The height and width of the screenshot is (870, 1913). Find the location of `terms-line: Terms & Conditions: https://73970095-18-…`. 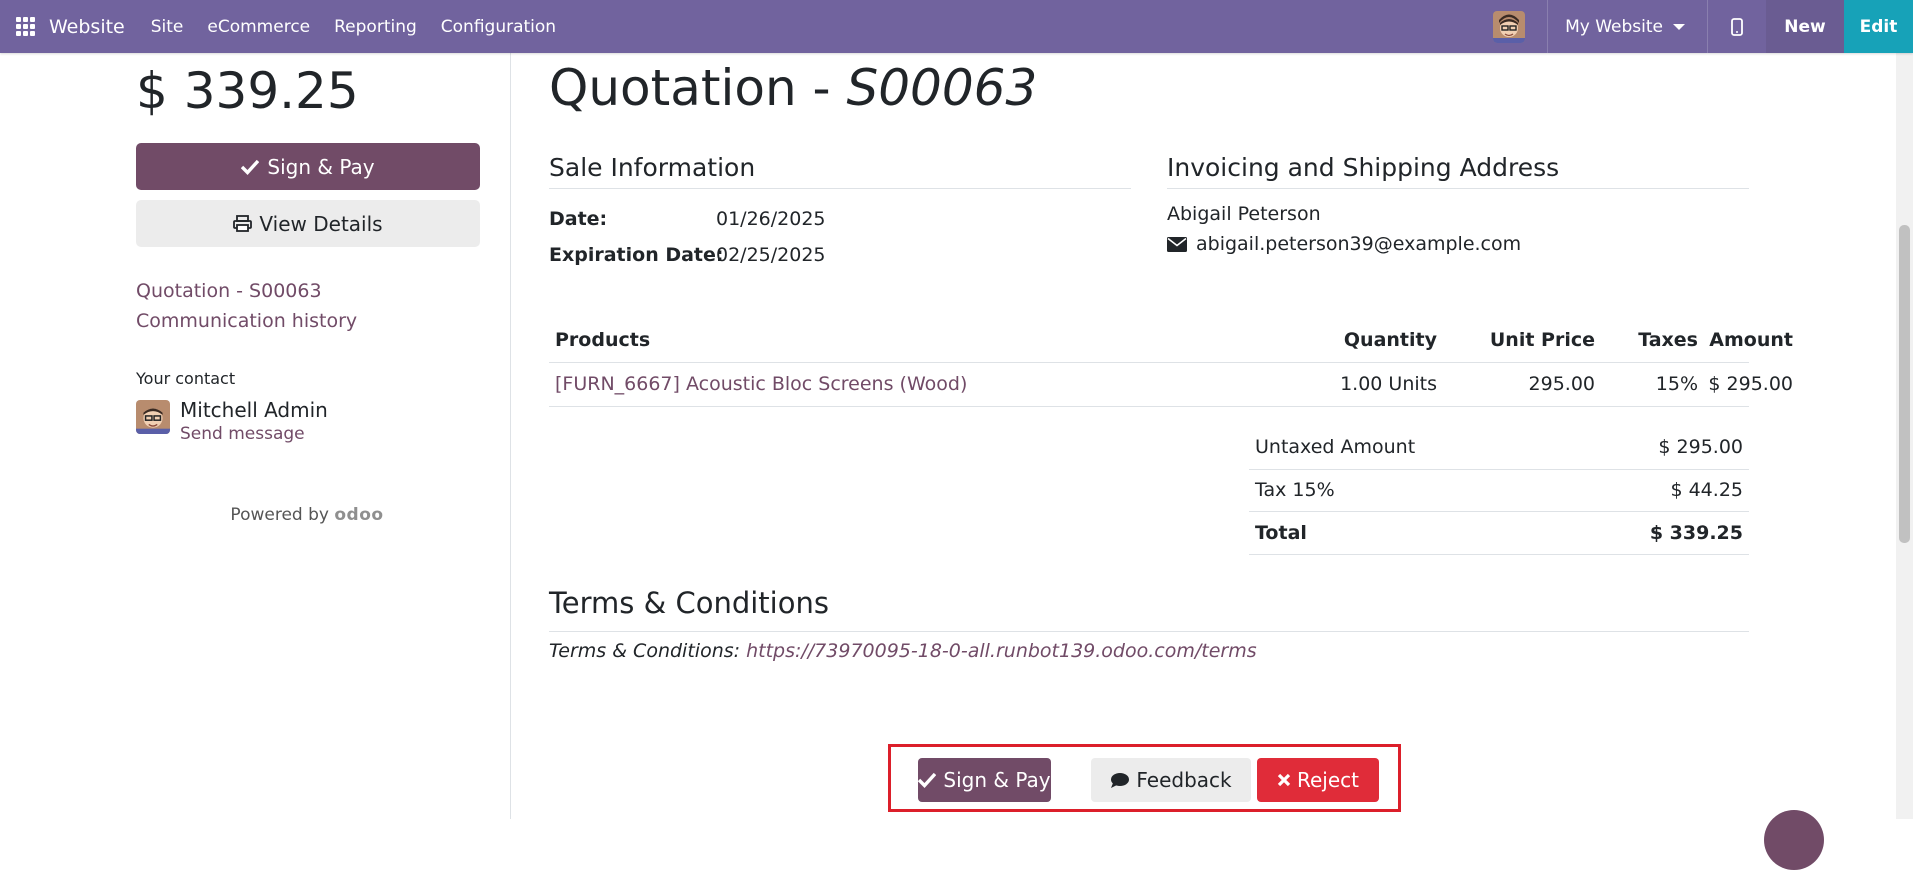

terms-line: Terms & Conditions: https://73970095-18-… is located at coordinates (903, 651).